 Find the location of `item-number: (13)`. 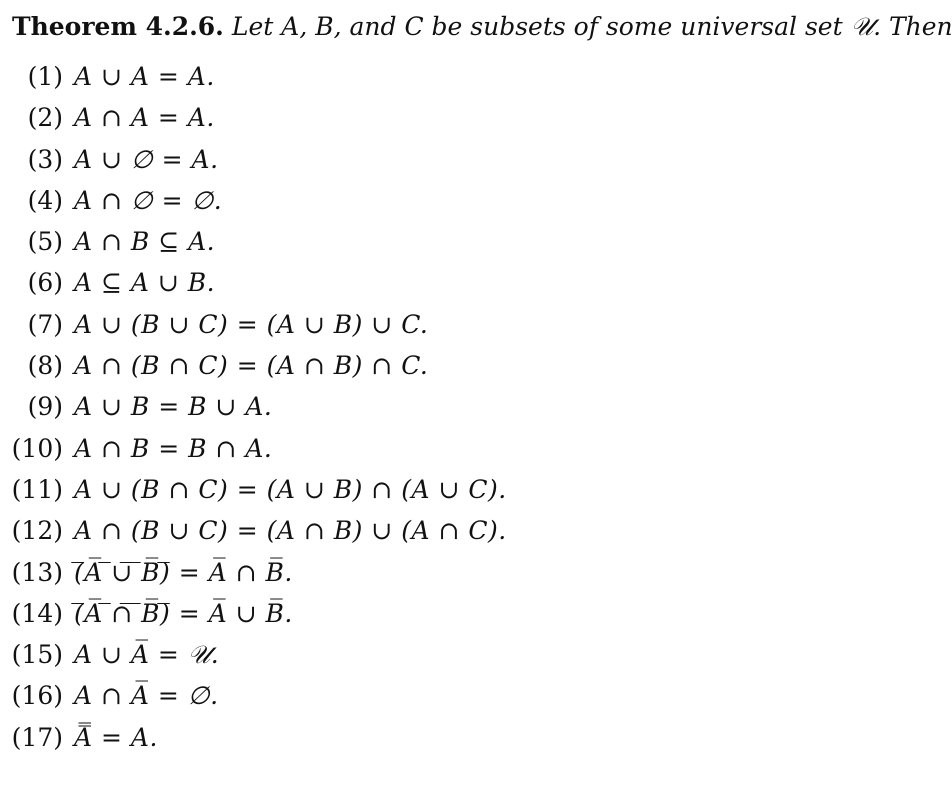

item-number: (13) is located at coordinates (37, 572).